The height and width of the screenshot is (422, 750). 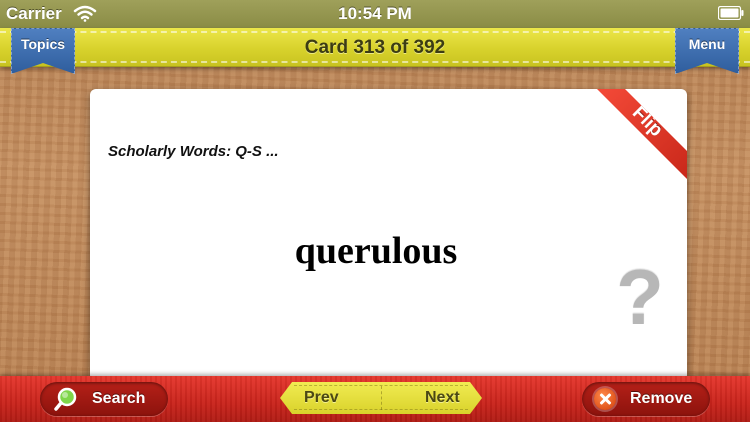 I want to click on search-icon, so click(x=65, y=399).